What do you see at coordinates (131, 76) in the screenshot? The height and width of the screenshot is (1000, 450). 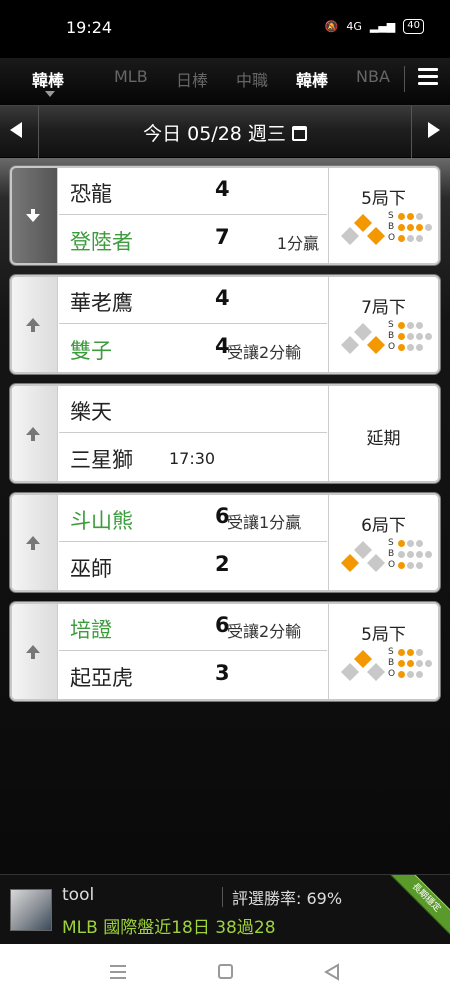 I see `tab-mlb: MLB` at bounding box center [131, 76].